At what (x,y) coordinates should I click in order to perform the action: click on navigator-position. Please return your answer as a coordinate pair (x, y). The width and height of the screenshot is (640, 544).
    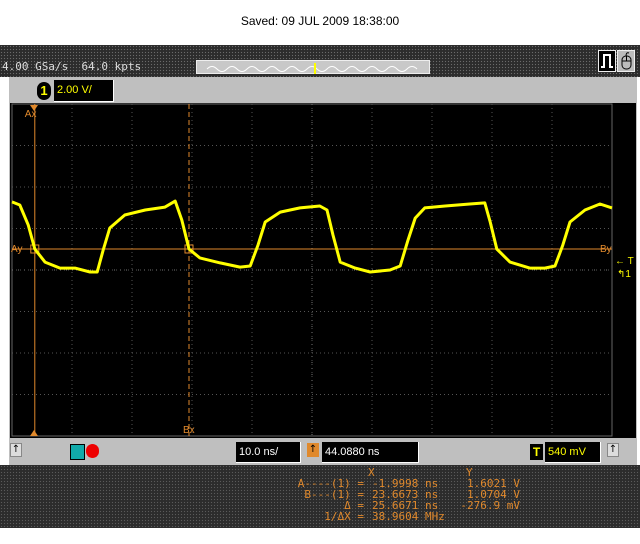
    Looking at the image, I should click on (315, 68).